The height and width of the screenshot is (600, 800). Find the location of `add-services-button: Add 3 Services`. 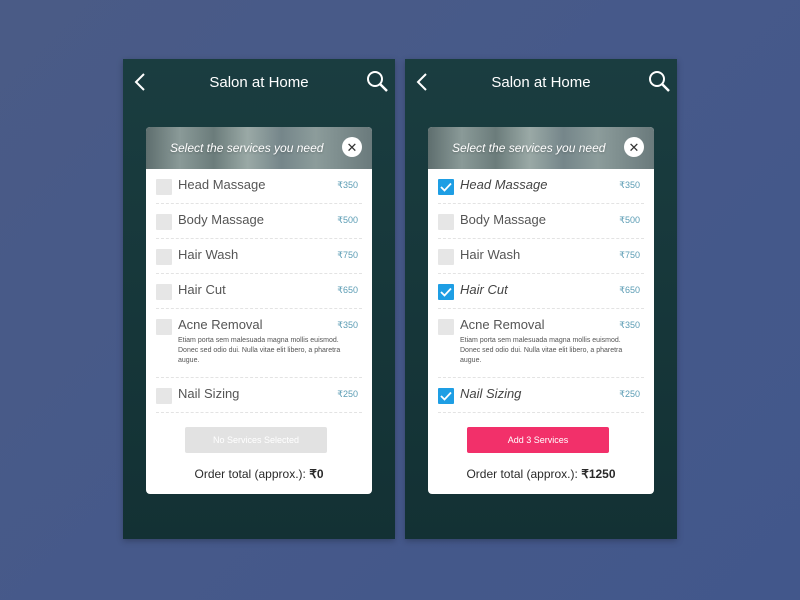

add-services-button: Add 3 Services is located at coordinates (538, 440).